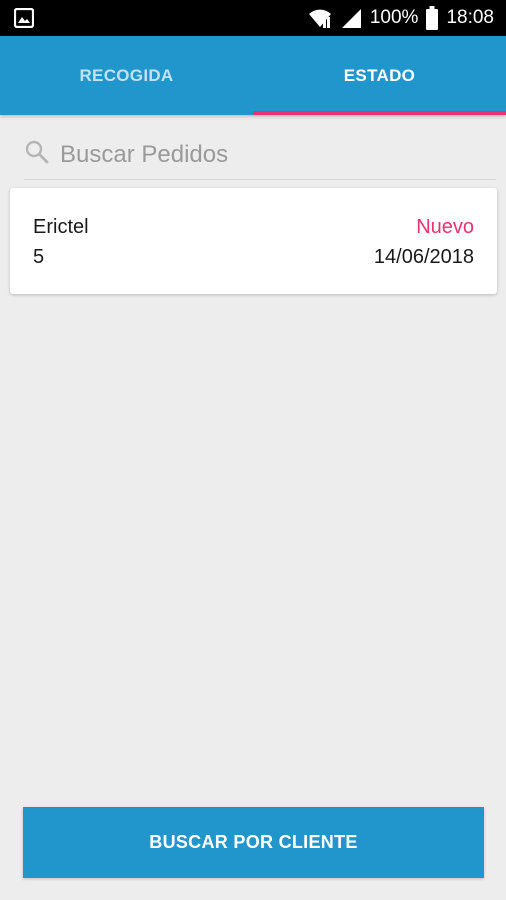 This screenshot has width=506, height=900. I want to click on tab-bar: RECOGIDA ESTADO, so click(253, 75).